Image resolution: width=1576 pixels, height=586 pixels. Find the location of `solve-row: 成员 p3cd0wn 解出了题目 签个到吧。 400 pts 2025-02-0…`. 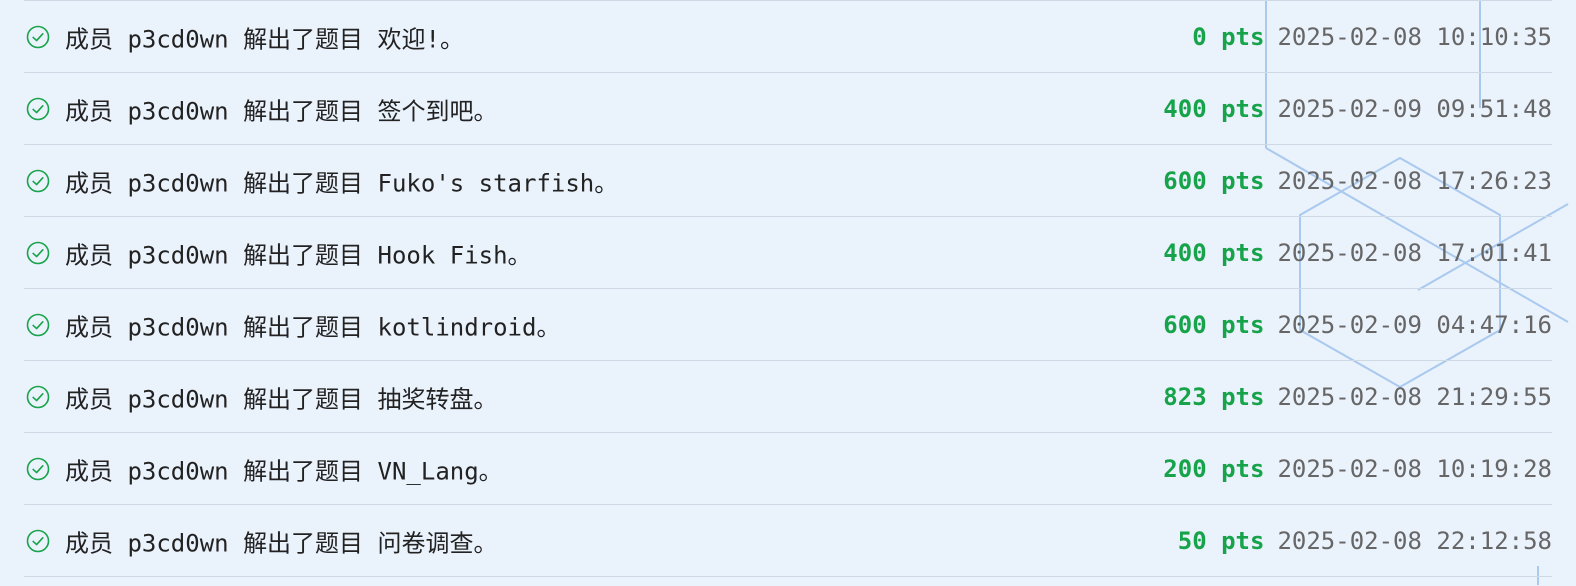

solve-row: 成员 p3cd0wn 解出了题目 签个到吧。 400 pts 2025-02-0… is located at coordinates (788, 109).